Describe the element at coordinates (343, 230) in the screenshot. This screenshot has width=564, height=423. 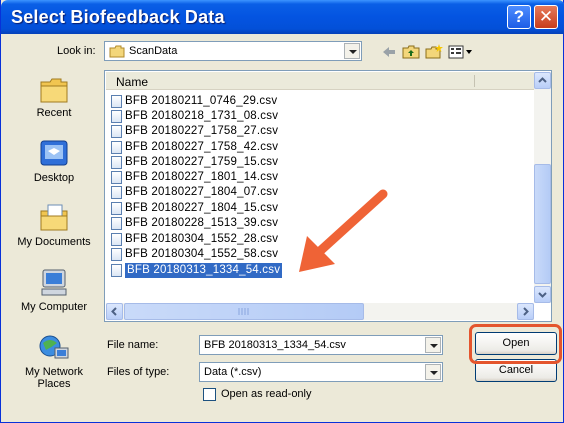
I see `annotation-arrow-icon` at that location.